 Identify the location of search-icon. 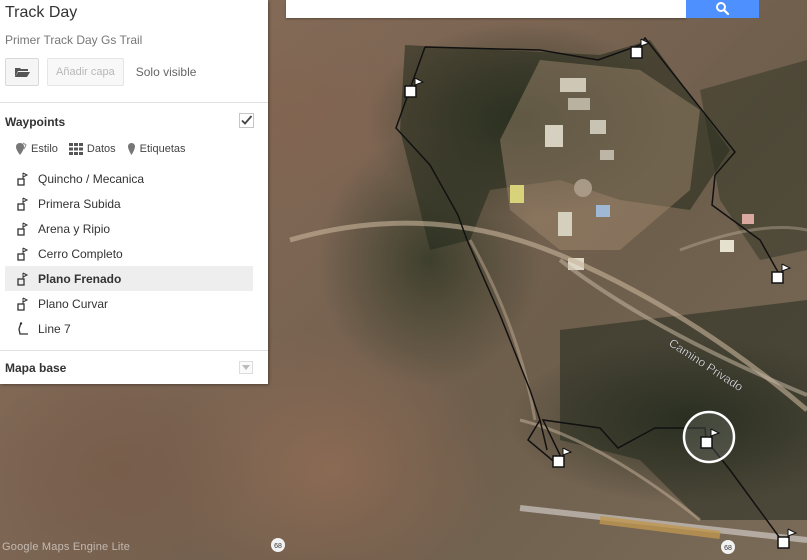
(722, 9).